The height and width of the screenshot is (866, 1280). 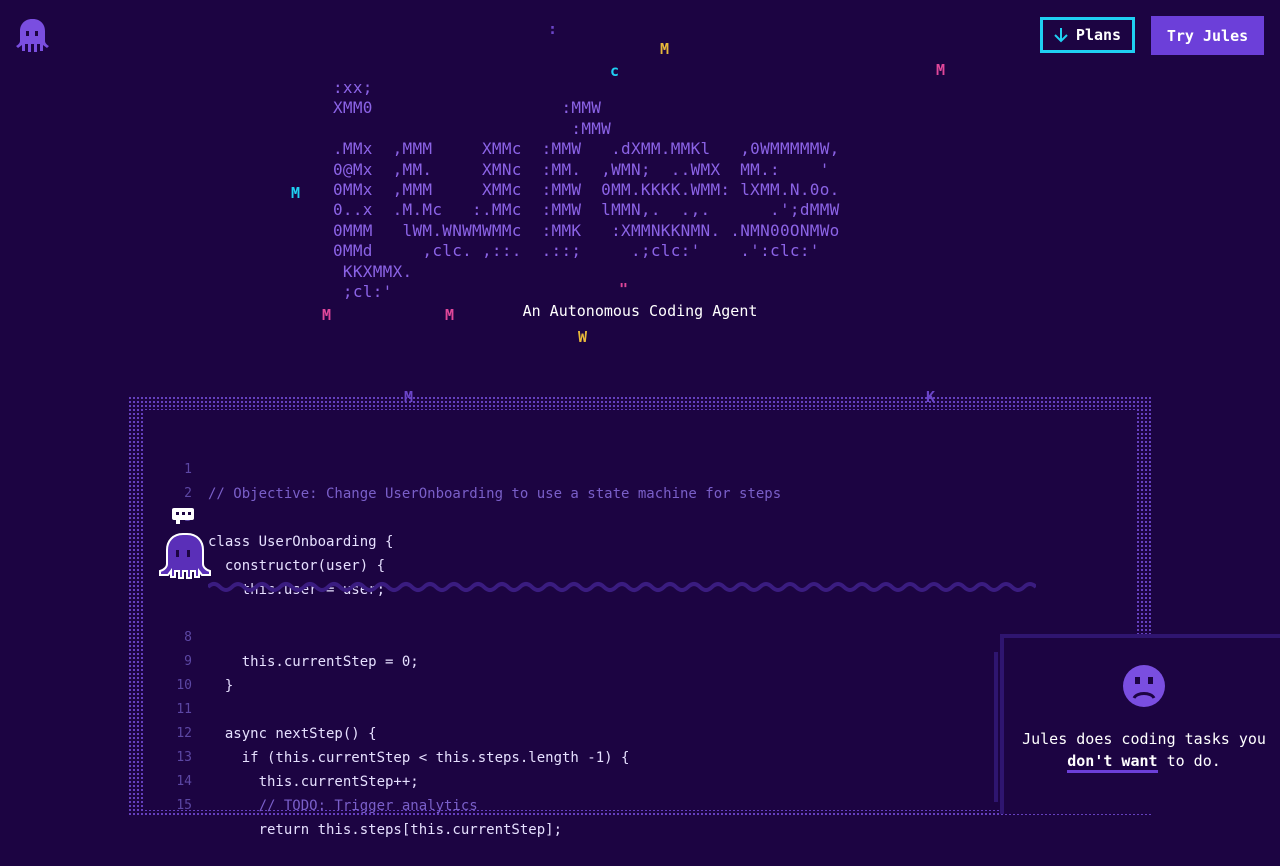 I want to click on code-line: 15 return this.steps[this.currentStep];, so click(x=353, y=804).